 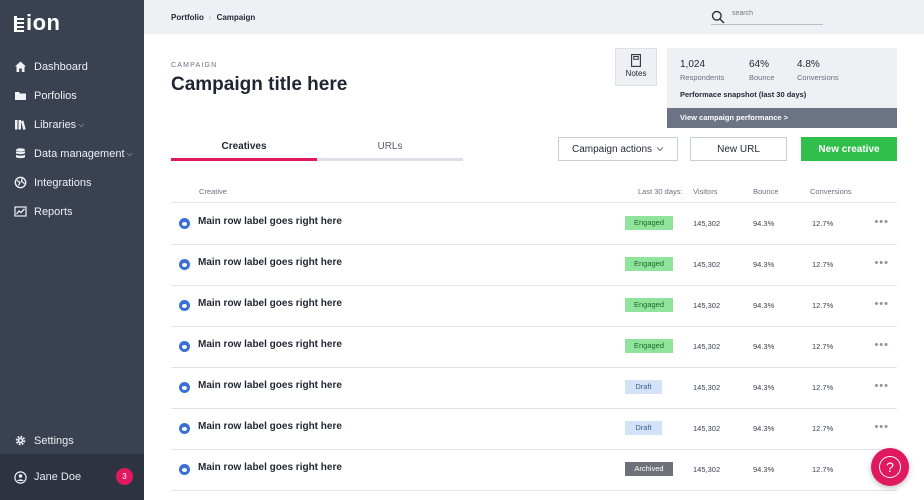 What do you see at coordinates (782, 118) in the screenshot?
I see `view-performance-link: View campaign performance >` at bounding box center [782, 118].